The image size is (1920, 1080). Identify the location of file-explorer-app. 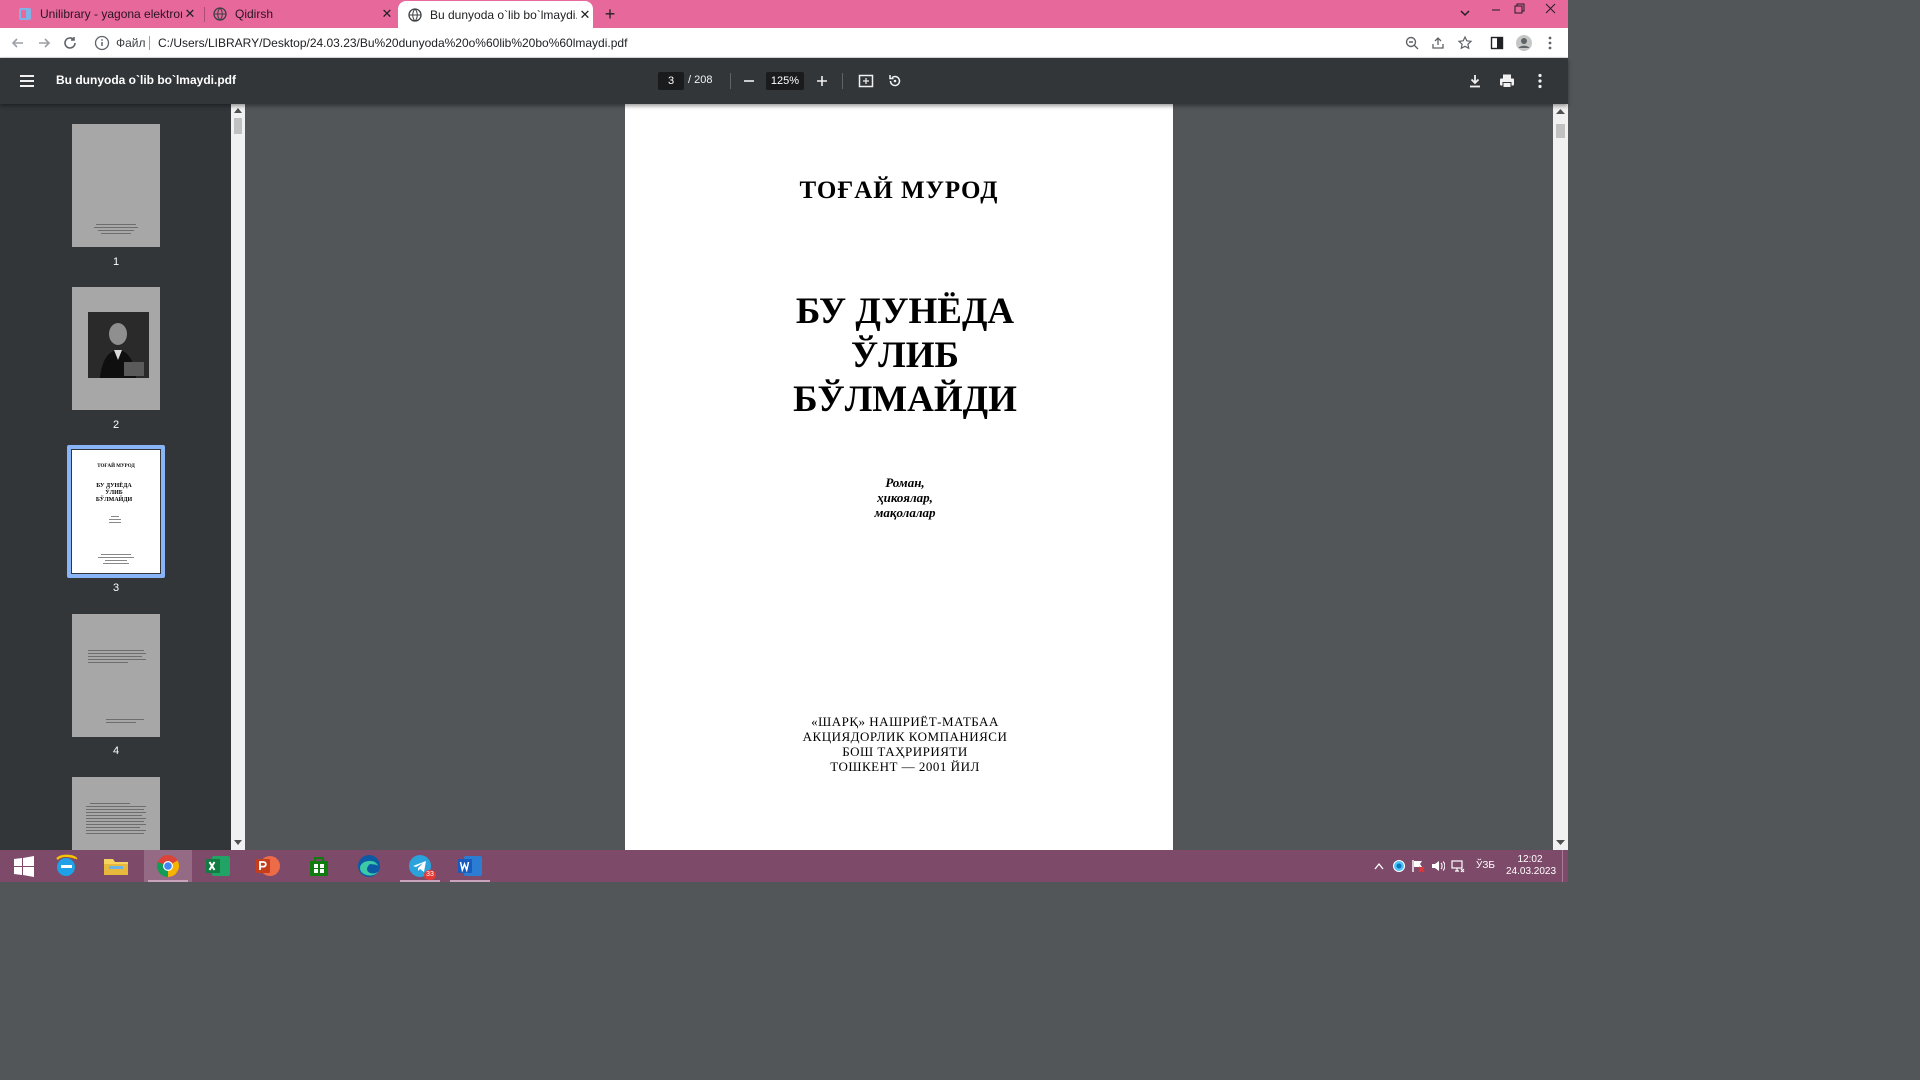
(116, 866).